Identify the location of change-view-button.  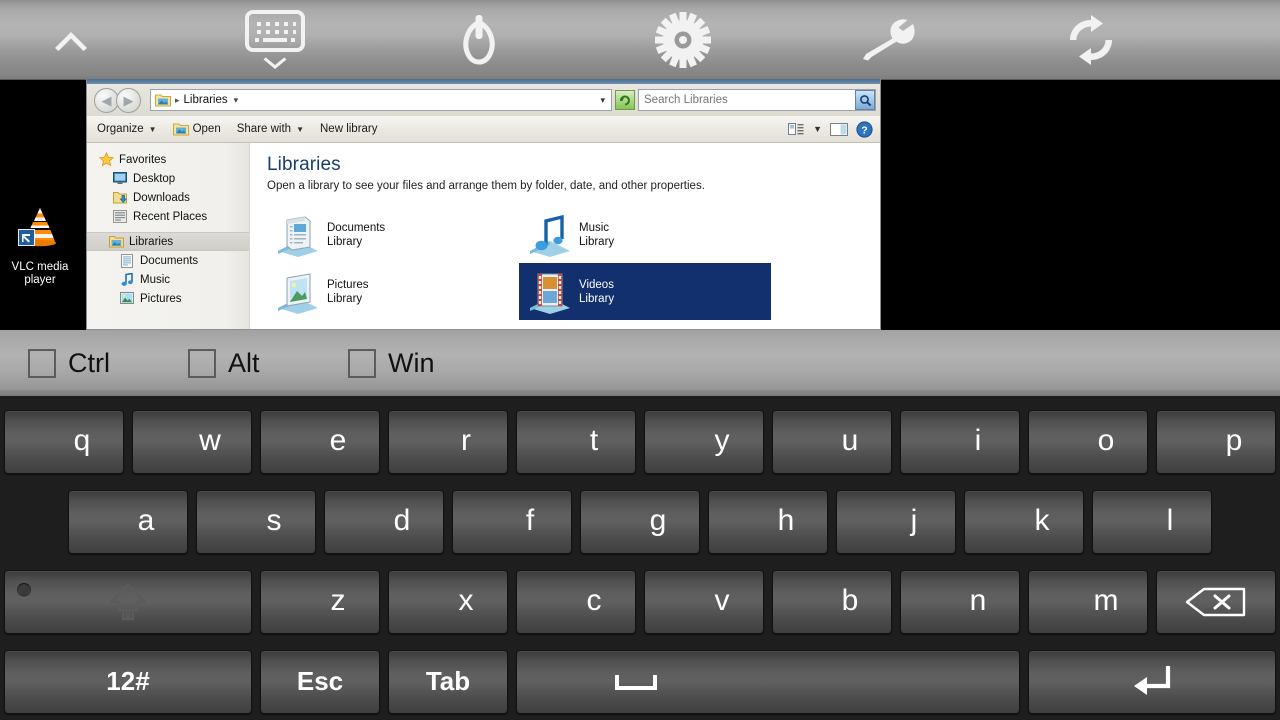
(796, 129).